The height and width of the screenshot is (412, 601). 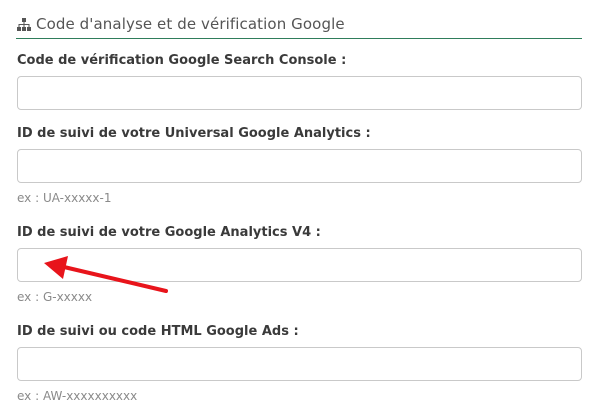 I want to click on analytics-v4-input, so click(x=299, y=265).